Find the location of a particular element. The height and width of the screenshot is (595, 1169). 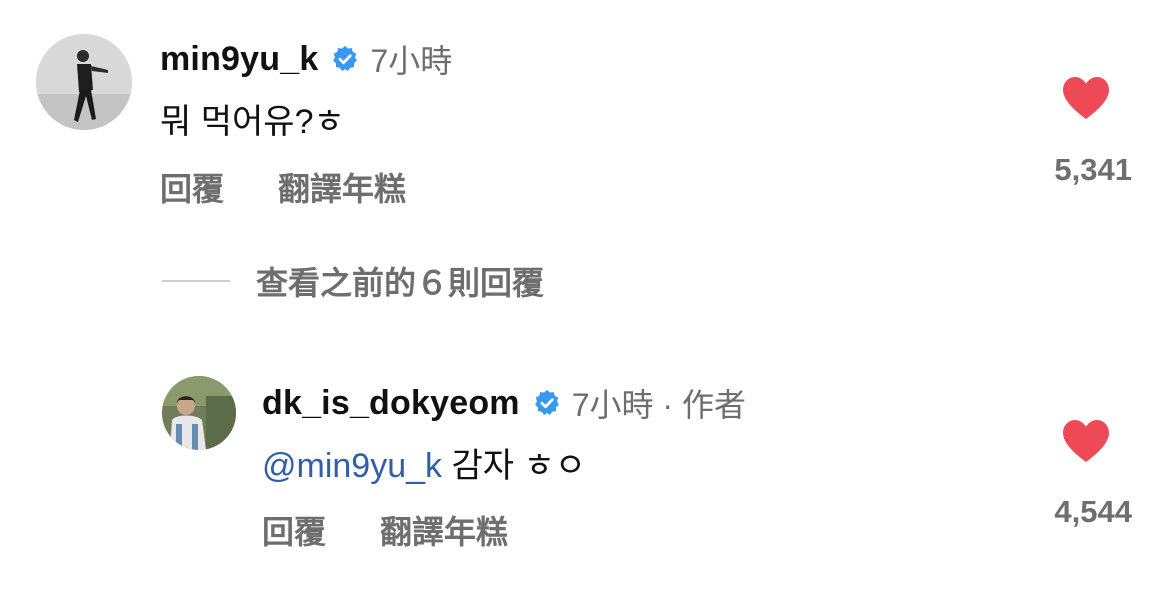

reply-text: @min9yu_k 감자 ㅎㅇ is located at coordinates (424, 462).